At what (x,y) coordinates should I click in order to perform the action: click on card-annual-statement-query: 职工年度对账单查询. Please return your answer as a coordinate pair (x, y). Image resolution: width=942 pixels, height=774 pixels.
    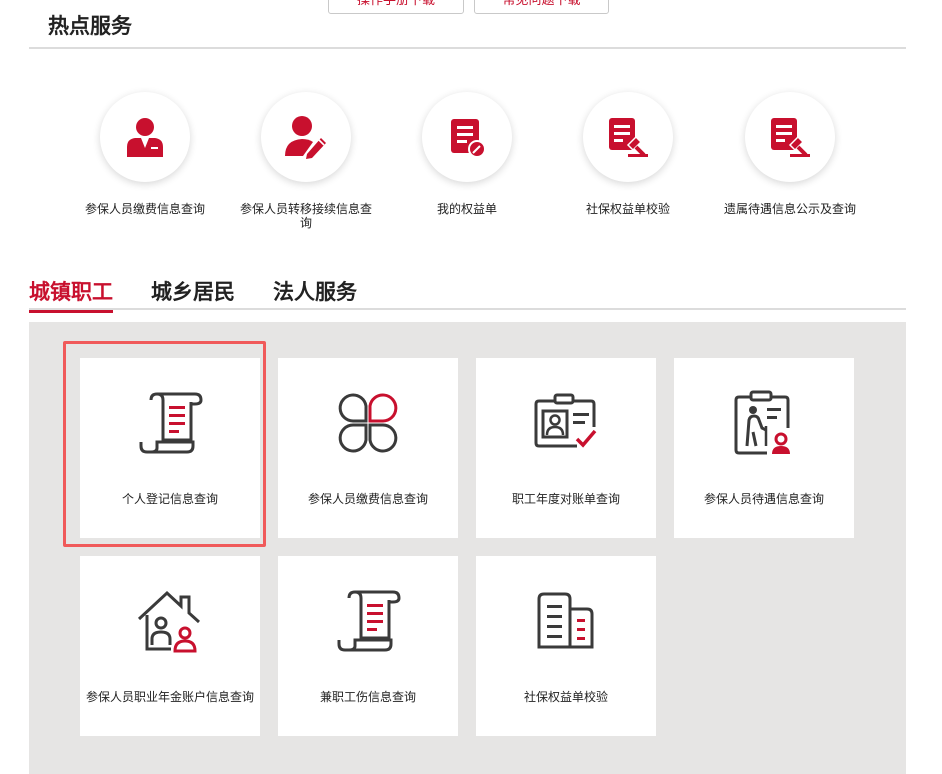
    Looking at the image, I should click on (566, 448).